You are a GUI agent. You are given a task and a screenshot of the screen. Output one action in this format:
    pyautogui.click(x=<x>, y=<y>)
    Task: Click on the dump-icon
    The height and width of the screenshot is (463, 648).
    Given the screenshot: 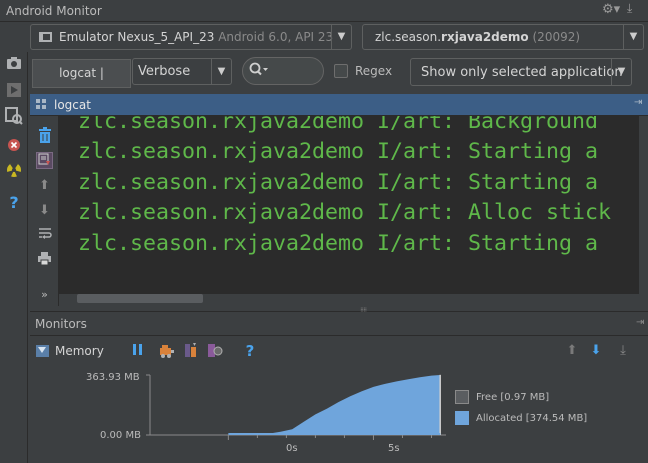 What is the action you would take?
    pyautogui.click(x=191, y=351)
    